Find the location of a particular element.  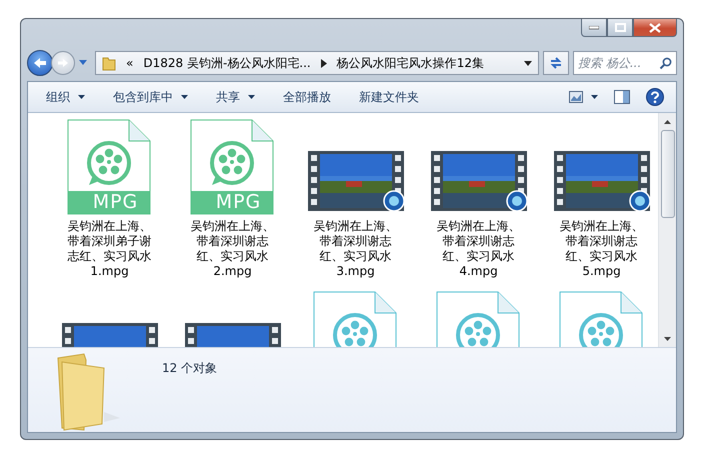

scrollbar-thumb is located at coordinates (667, 174).